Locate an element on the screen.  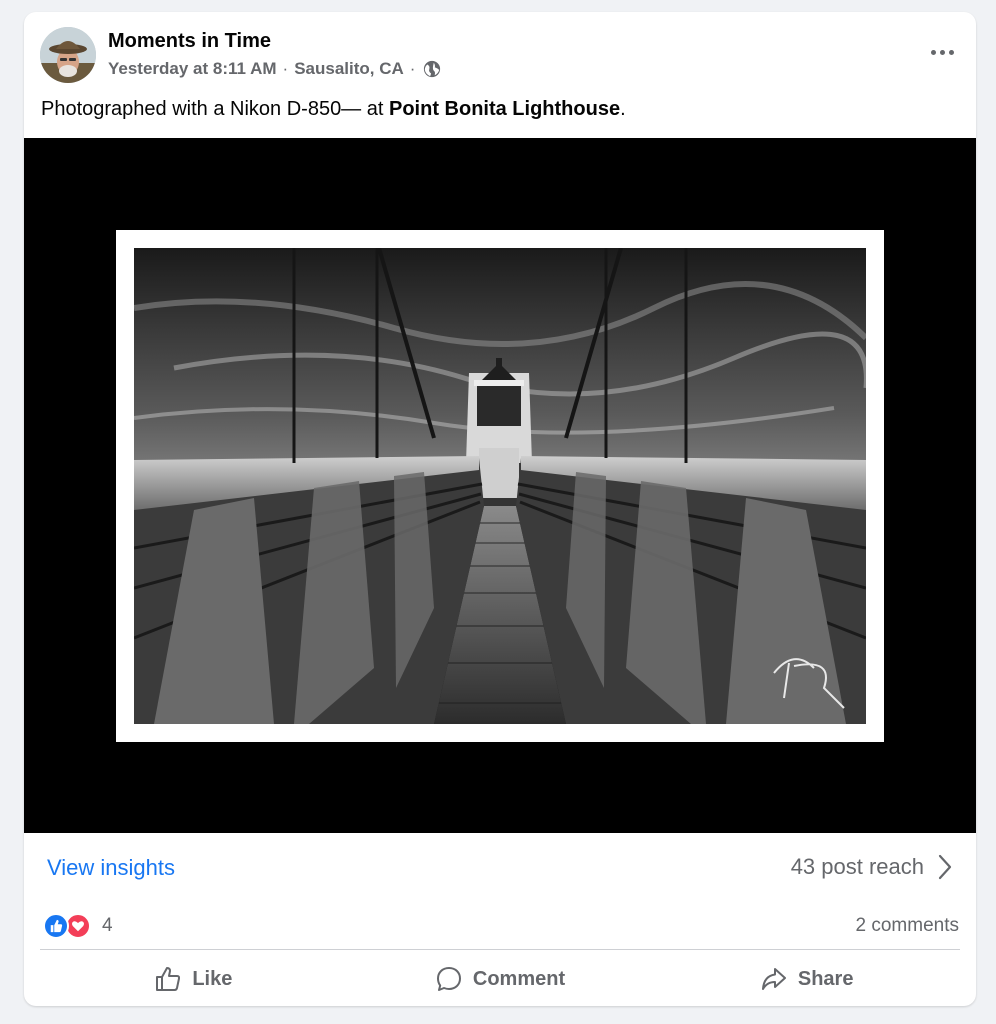
share-button: Share is located at coordinates (806, 979).